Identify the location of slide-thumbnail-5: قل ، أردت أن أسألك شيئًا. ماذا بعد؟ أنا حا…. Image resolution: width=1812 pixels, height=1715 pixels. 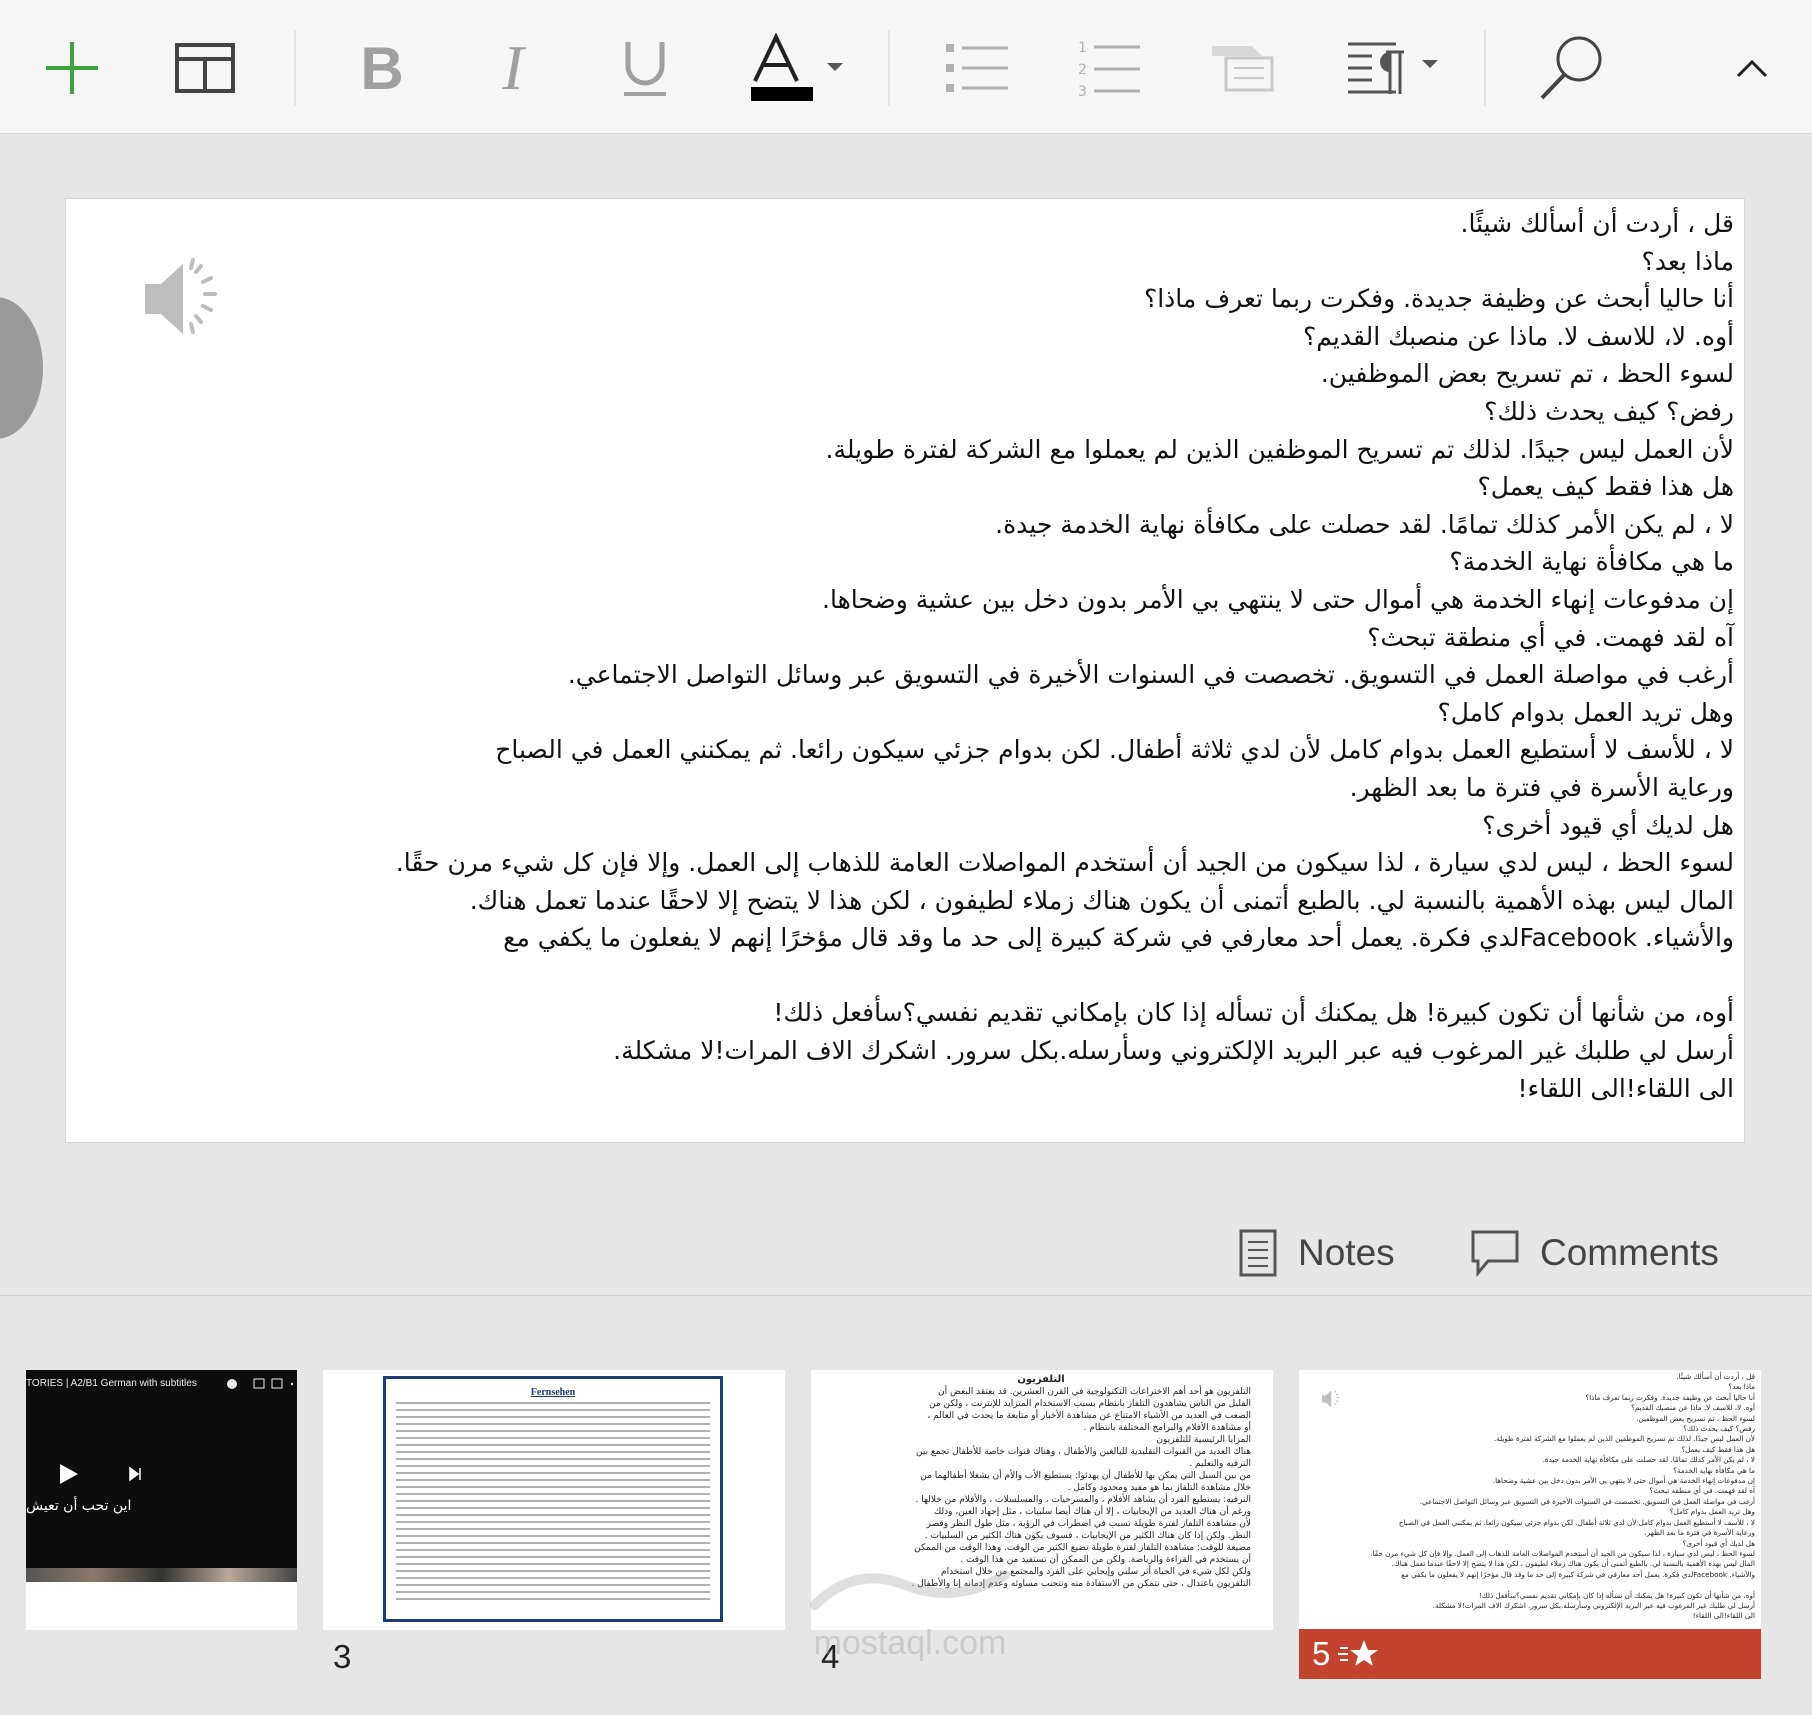
(1530, 1499).